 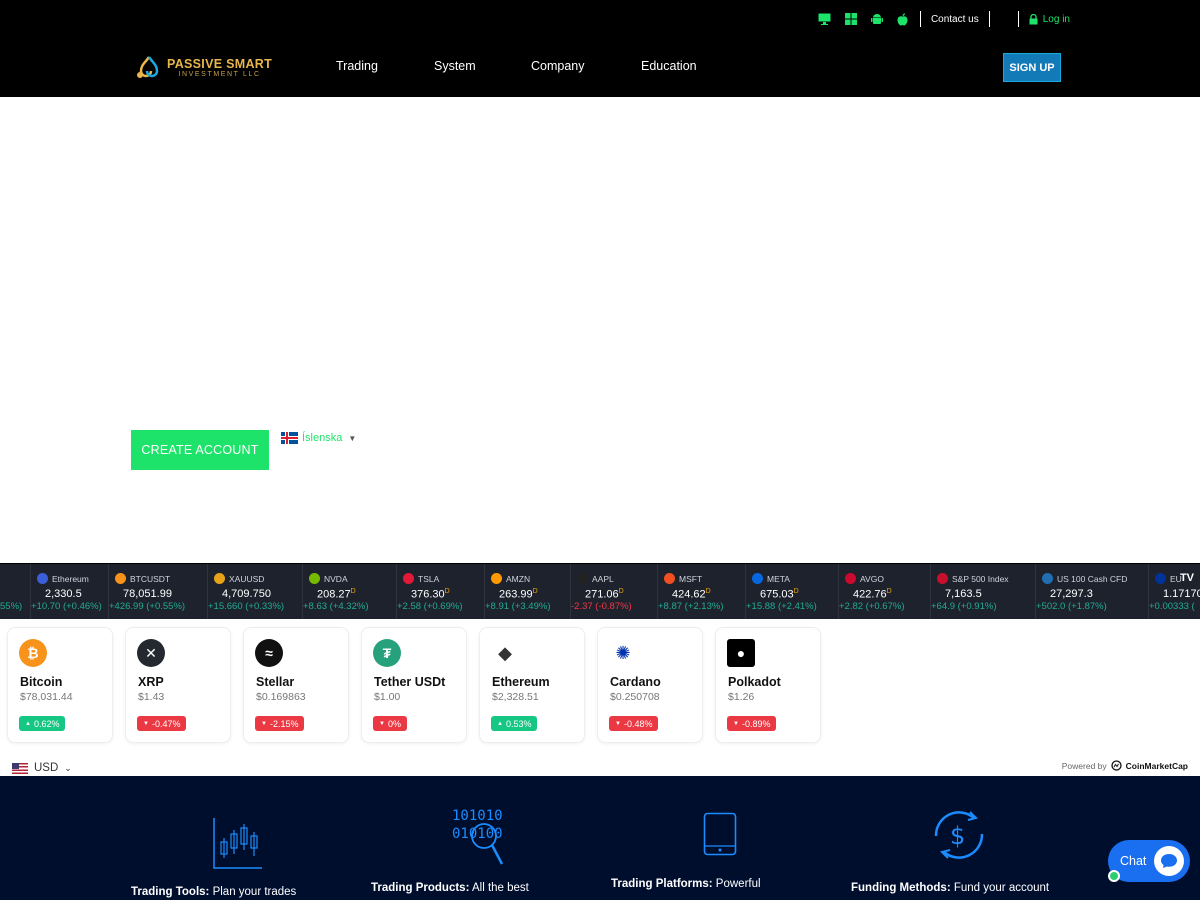 What do you see at coordinates (973, 578) in the screenshot?
I see `ticker-symbol-row: S&P 500 Index` at bounding box center [973, 578].